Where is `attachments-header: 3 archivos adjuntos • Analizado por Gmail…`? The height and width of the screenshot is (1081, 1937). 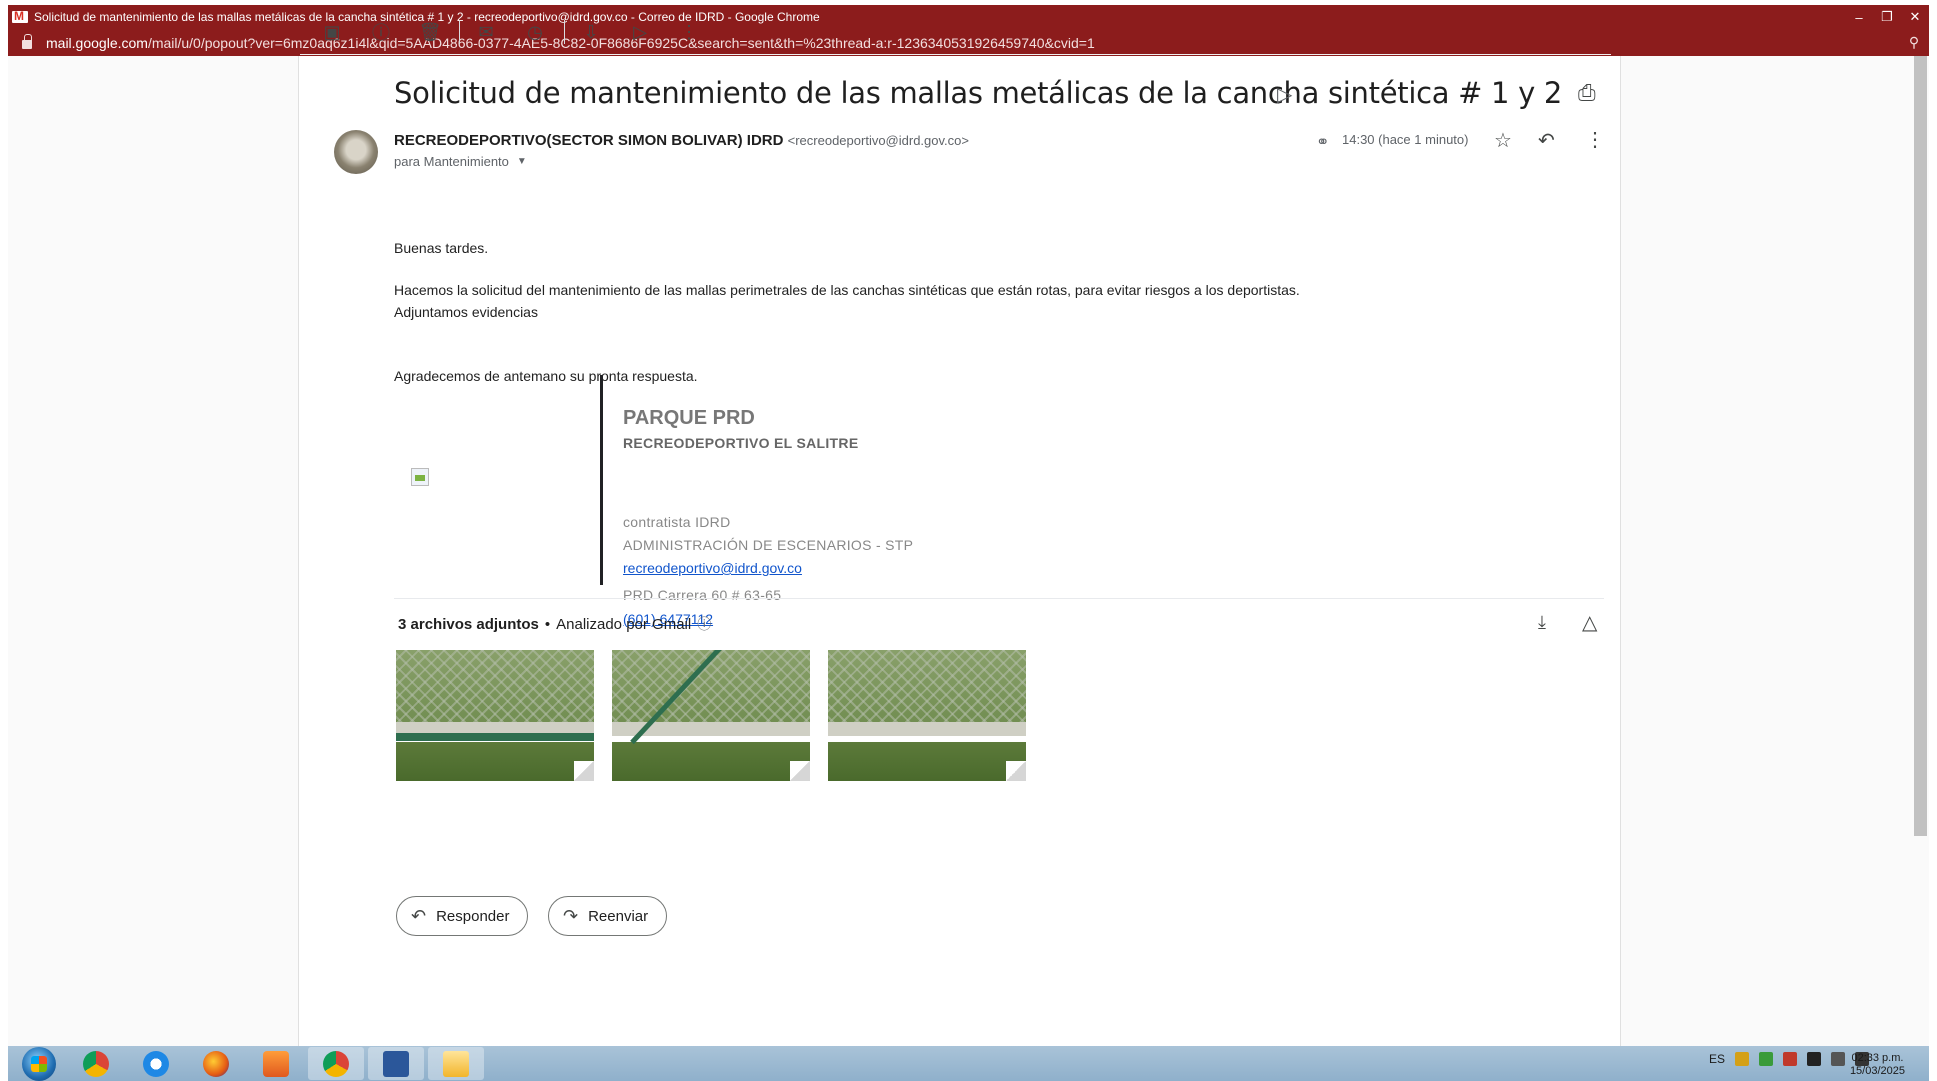 attachments-header: 3 archivos adjuntos • Analizado por Gmail… is located at coordinates (554, 624).